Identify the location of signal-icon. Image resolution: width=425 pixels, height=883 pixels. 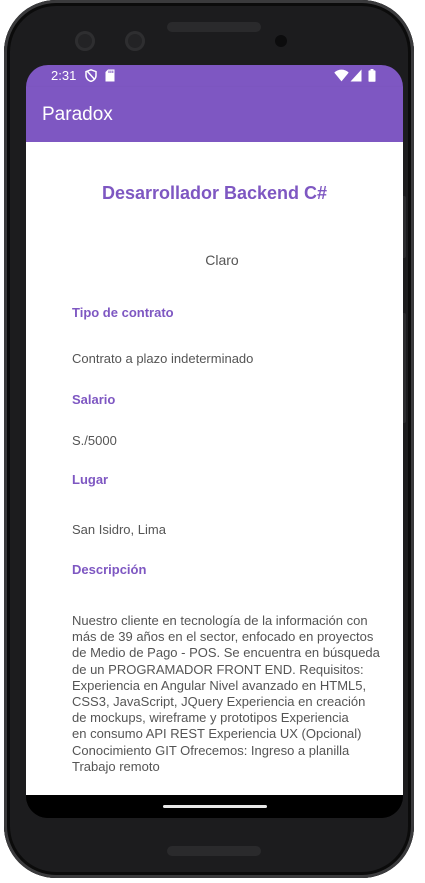
(356, 75).